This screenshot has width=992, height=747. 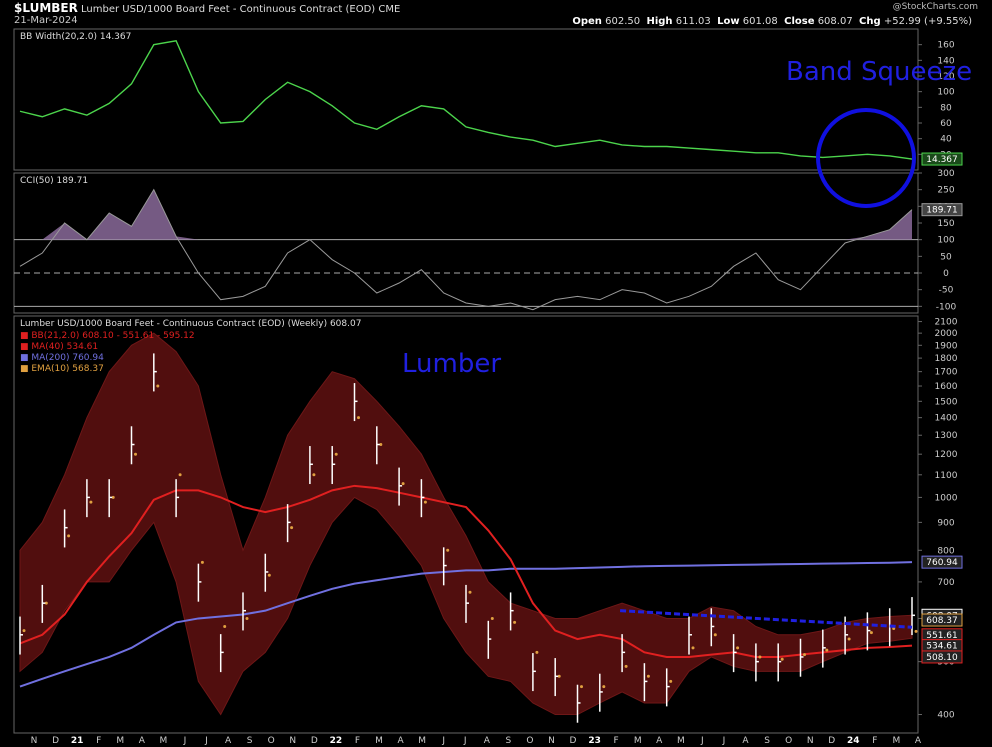 What do you see at coordinates (946, 476) in the screenshot?
I see `y-tick-label: 1100` at bounding box center [946, 476].